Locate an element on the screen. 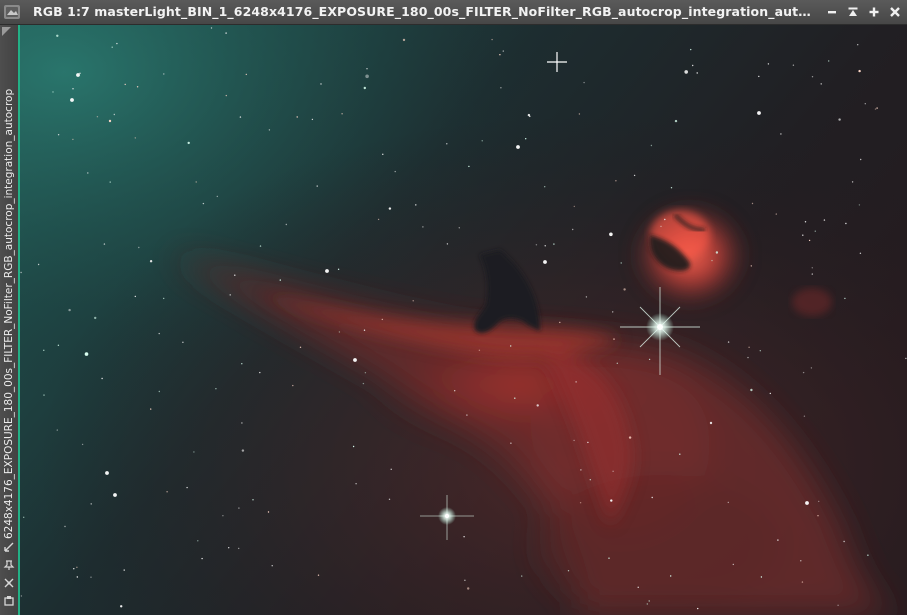 This screenshot has height=615, width=907. minimize-button is located at coordinates (831, 12).